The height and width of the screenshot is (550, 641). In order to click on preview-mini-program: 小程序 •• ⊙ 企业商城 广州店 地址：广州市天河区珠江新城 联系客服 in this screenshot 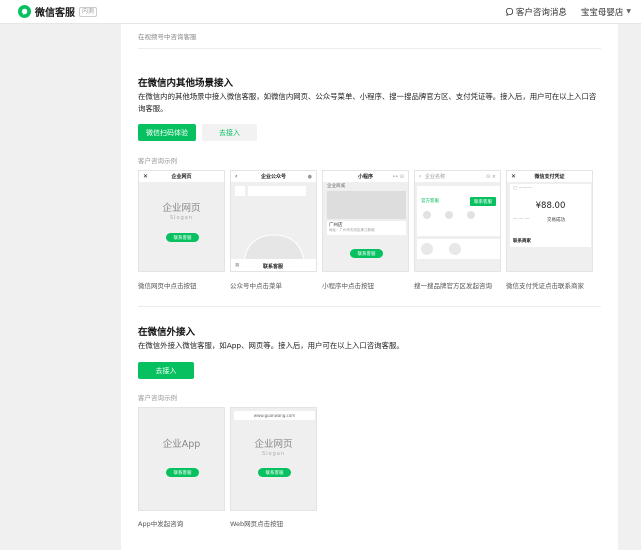, I will do `click(365, 221)`.